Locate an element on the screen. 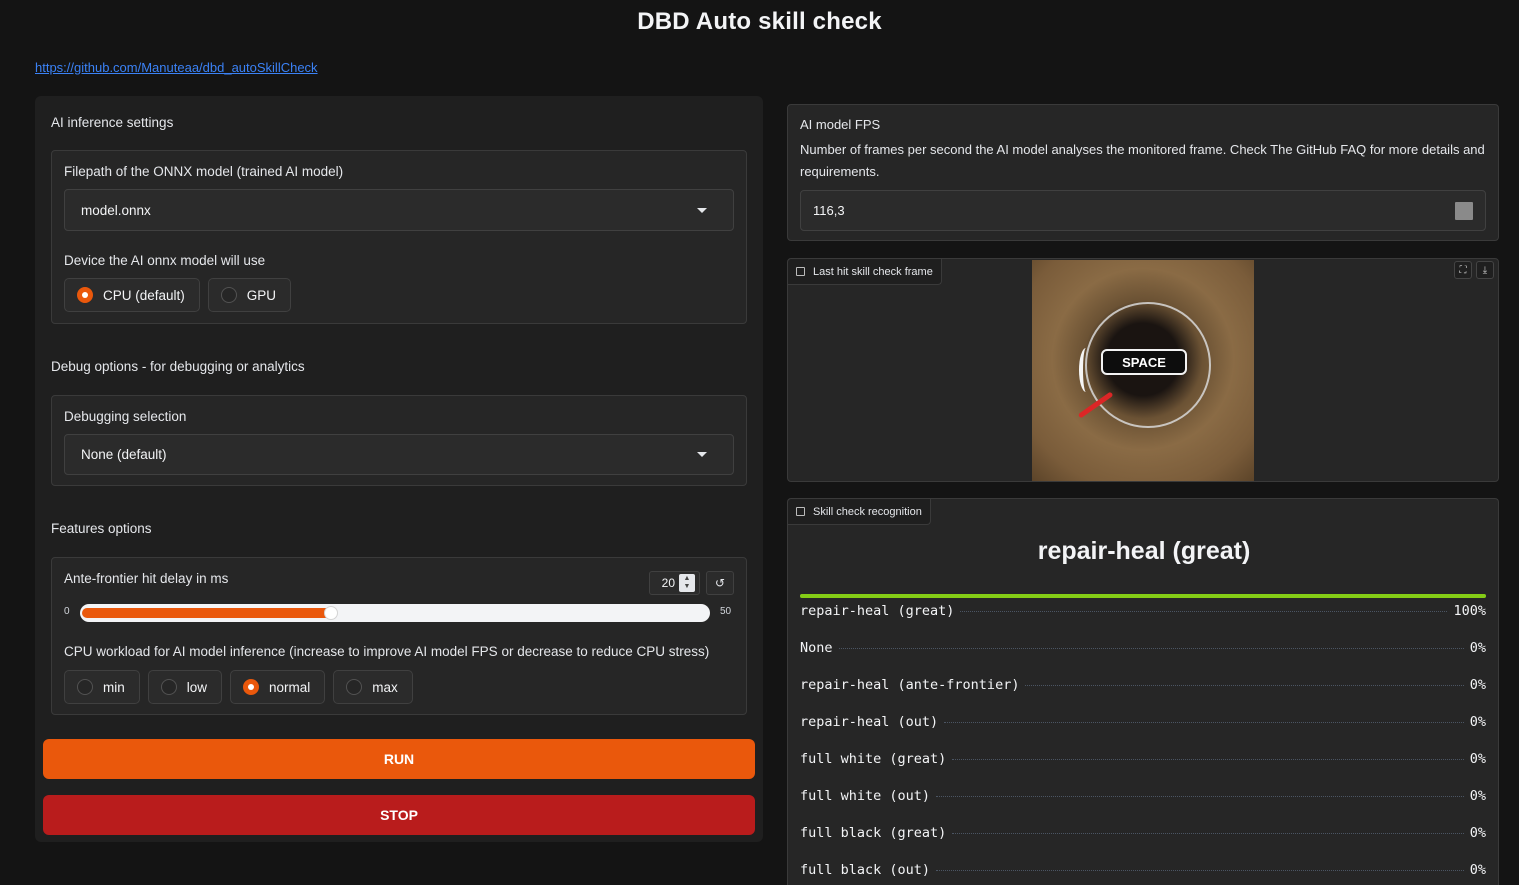 Image resolution: width=1519 pixels, height=885 pixels. confidence-row: repair-heal (ante-frontier) 0% is located at coordinates (1143, 685).